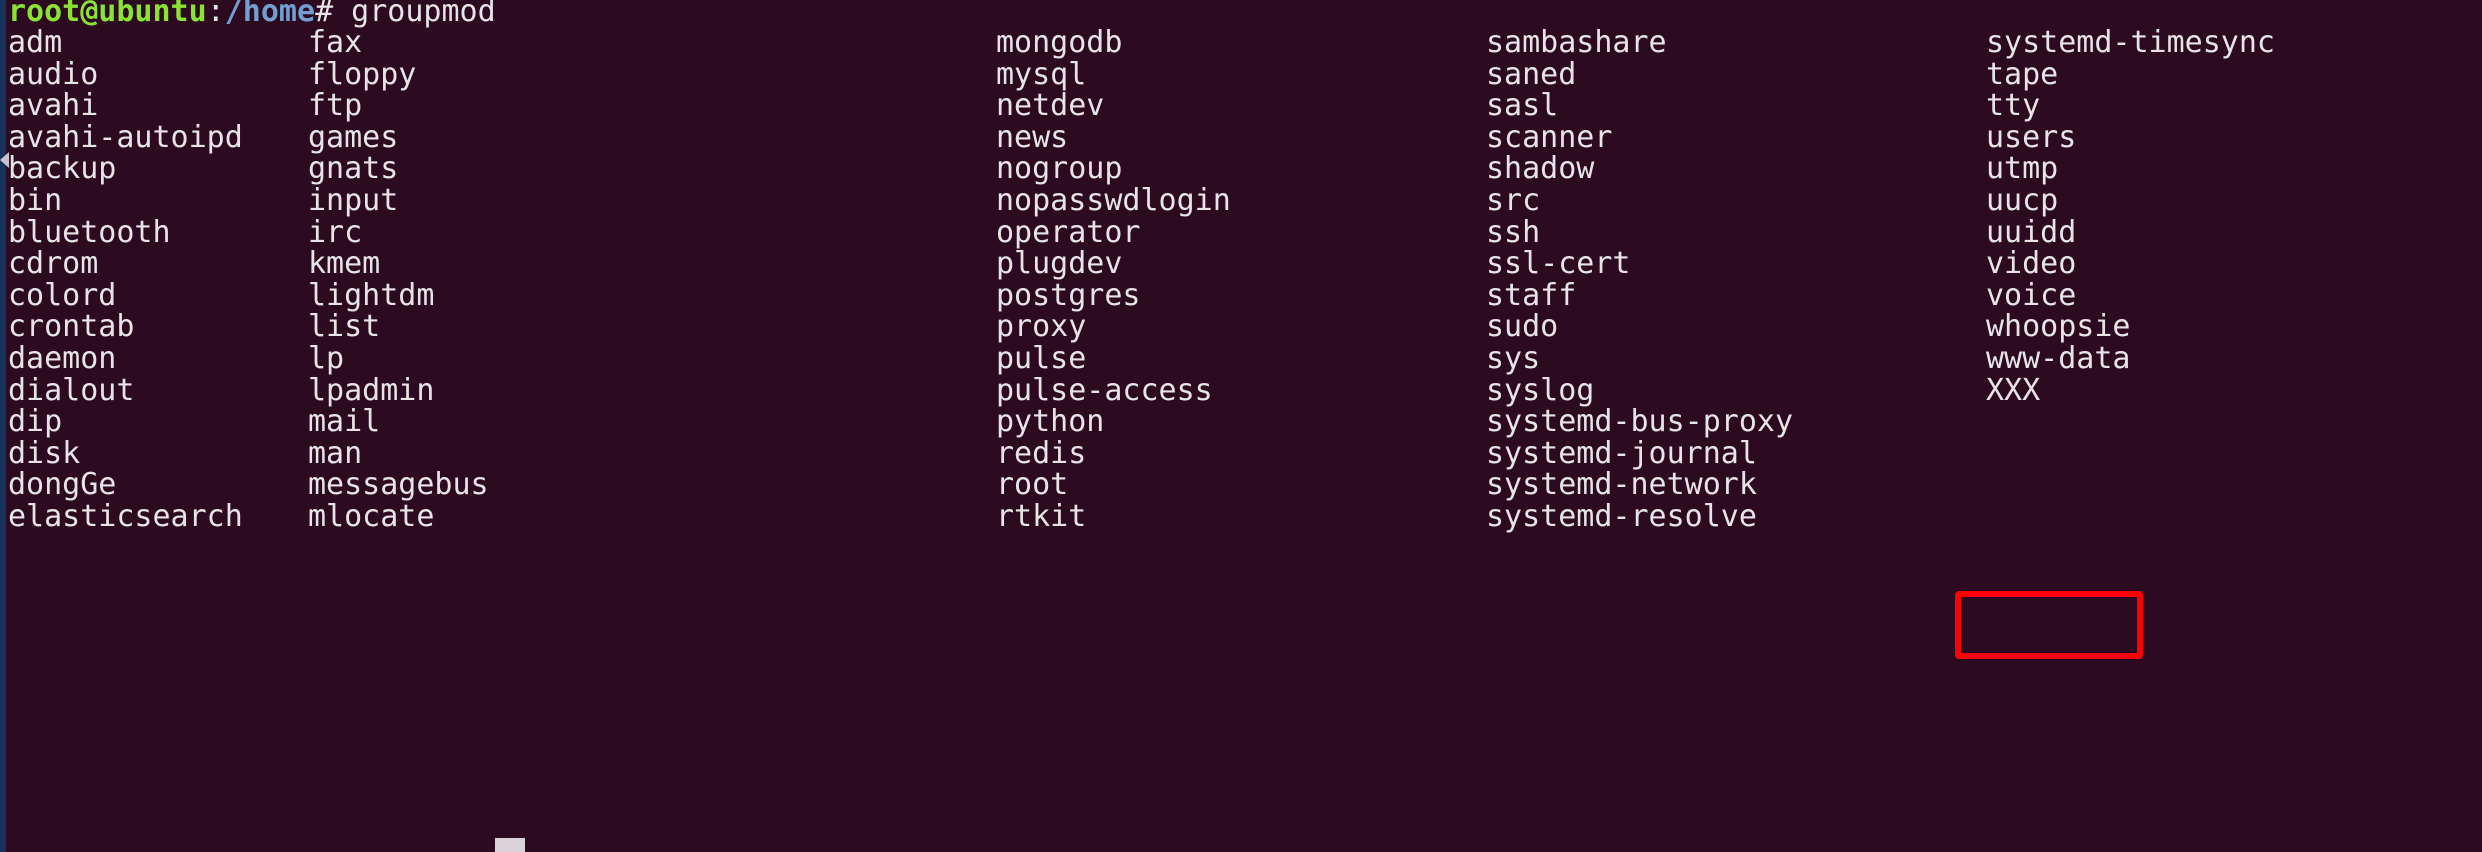 Image resolution: width=2482 pixels, height=852 pixels. What do you see at coordinates (53, 74) in the screenshot?
I see `group-name-item: audio` at bounding box center [53, 74].